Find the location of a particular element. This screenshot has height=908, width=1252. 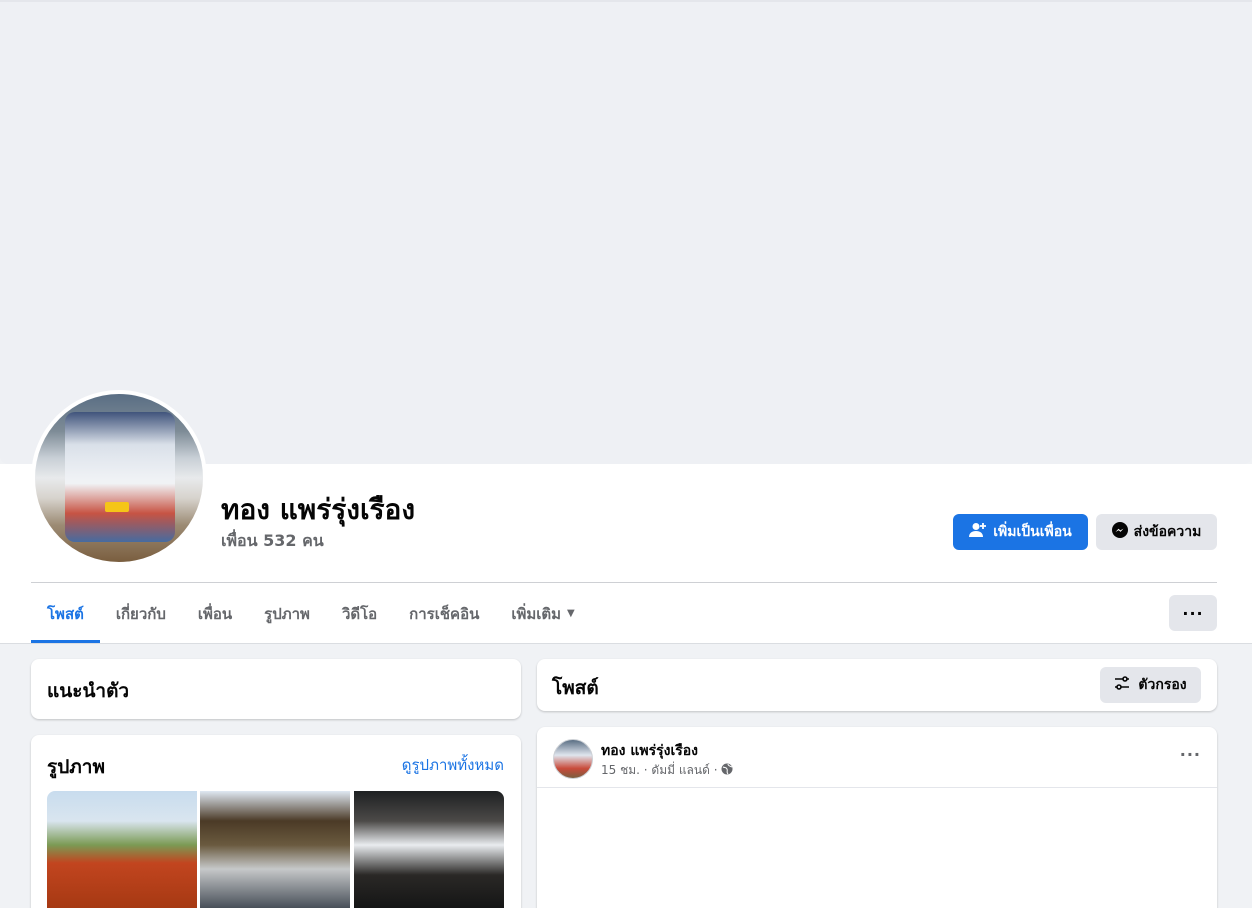

filter-icon is located at coordinates (1122, 685).